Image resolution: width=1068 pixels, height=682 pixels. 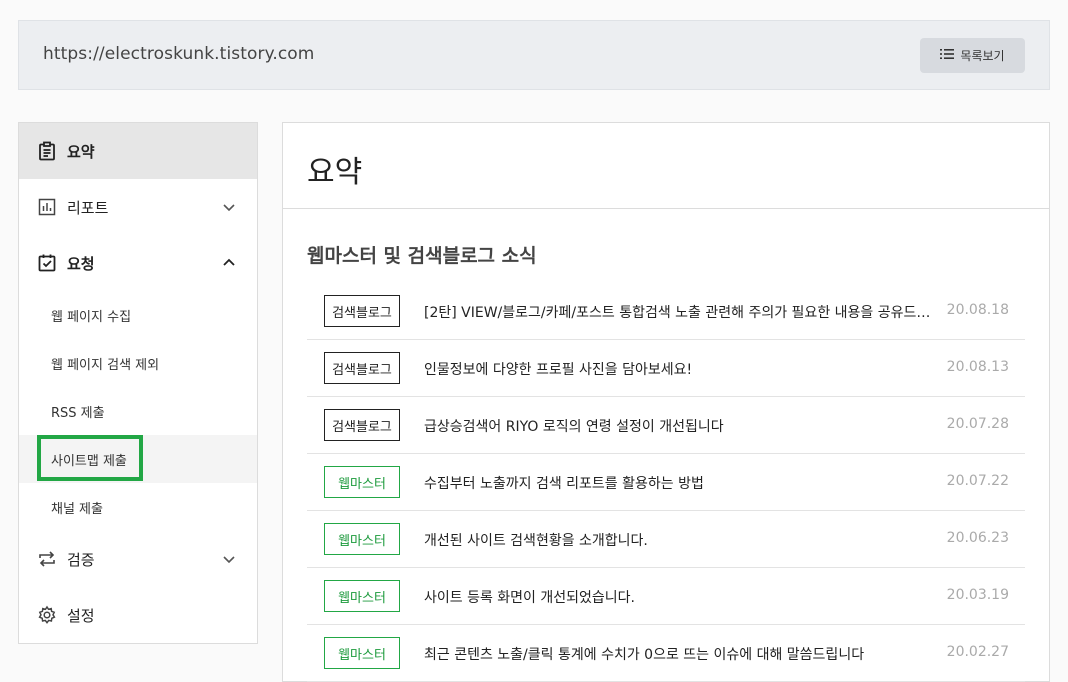 I want to click on list-view-button: 목록보기, so click(x=972, y=55).